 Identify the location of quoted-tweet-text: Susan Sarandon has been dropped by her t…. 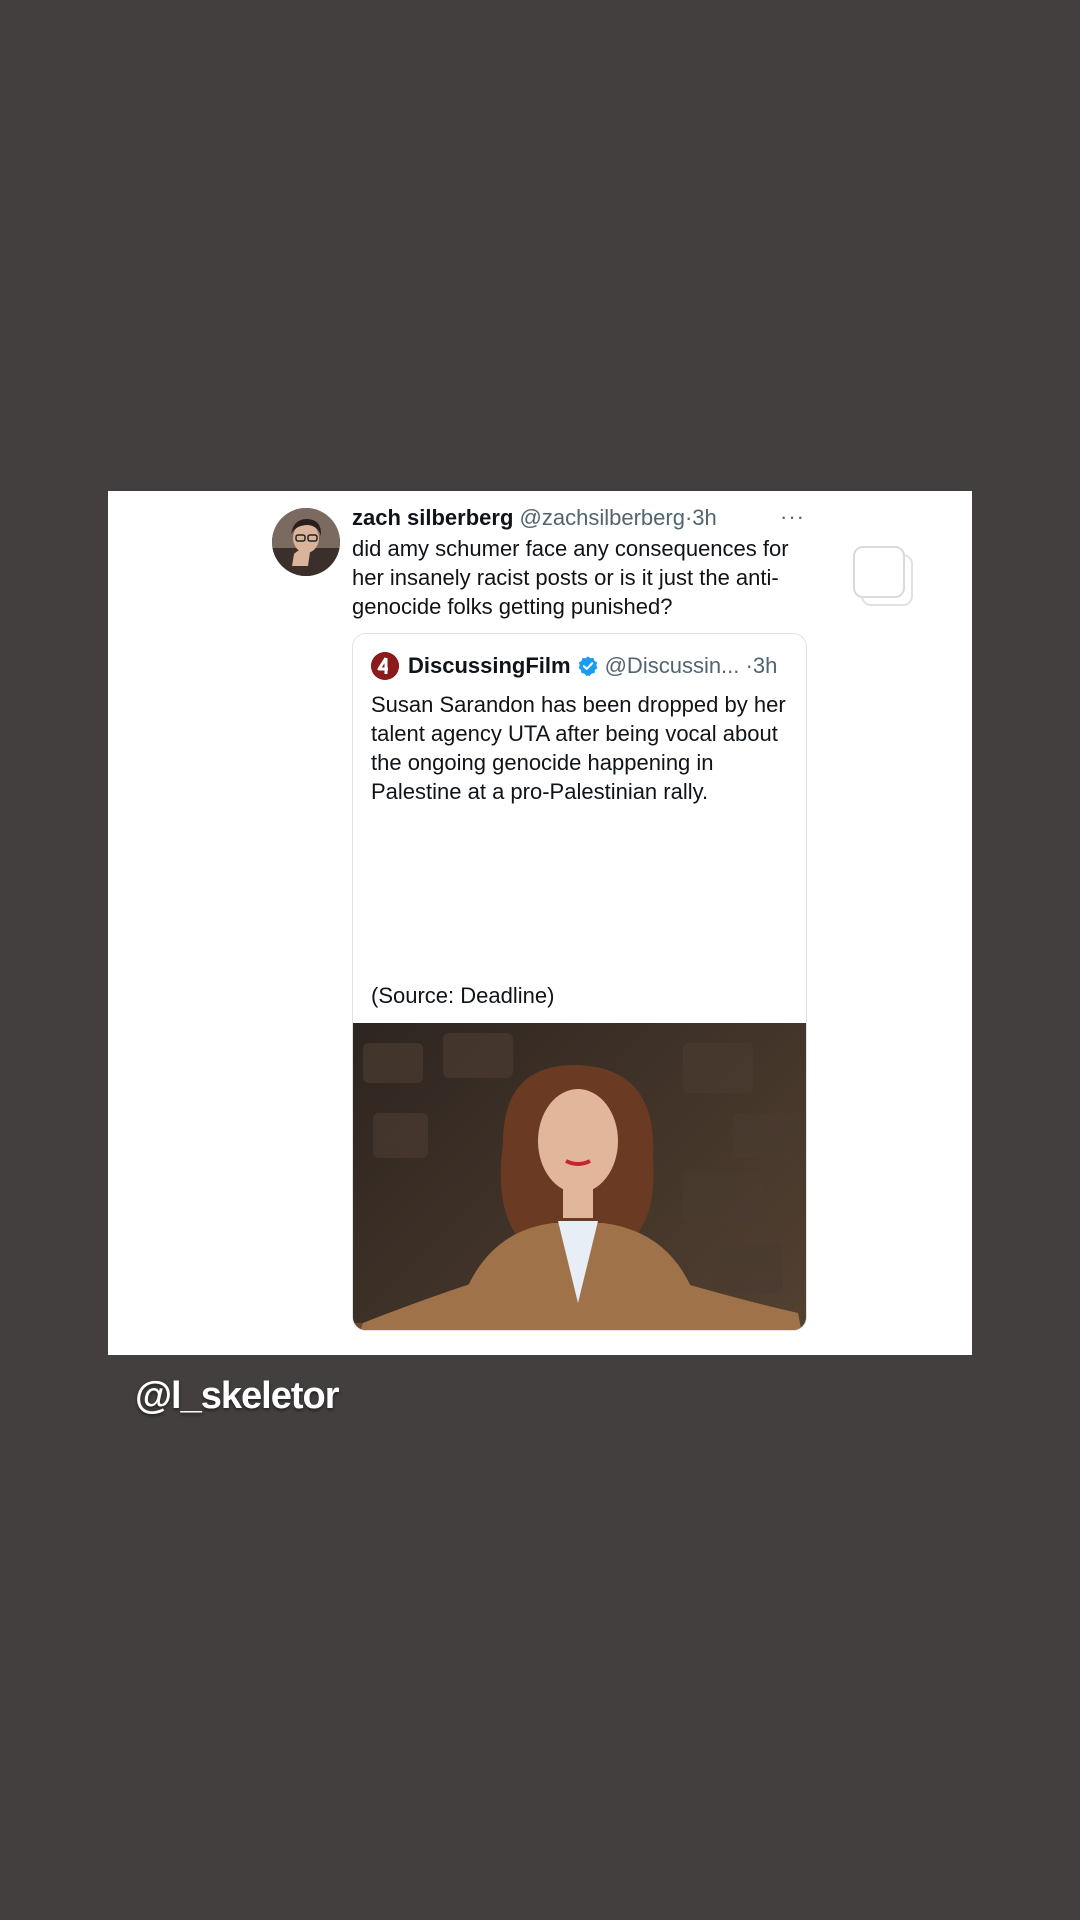
(578, 748).